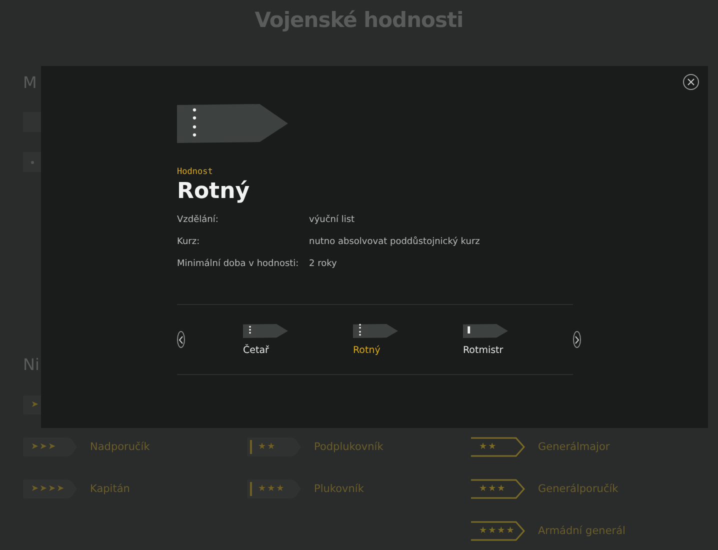  Describe the element at coordinates (110, 489) in the screenshot. I see `rank-name: Kapitán` at that location.